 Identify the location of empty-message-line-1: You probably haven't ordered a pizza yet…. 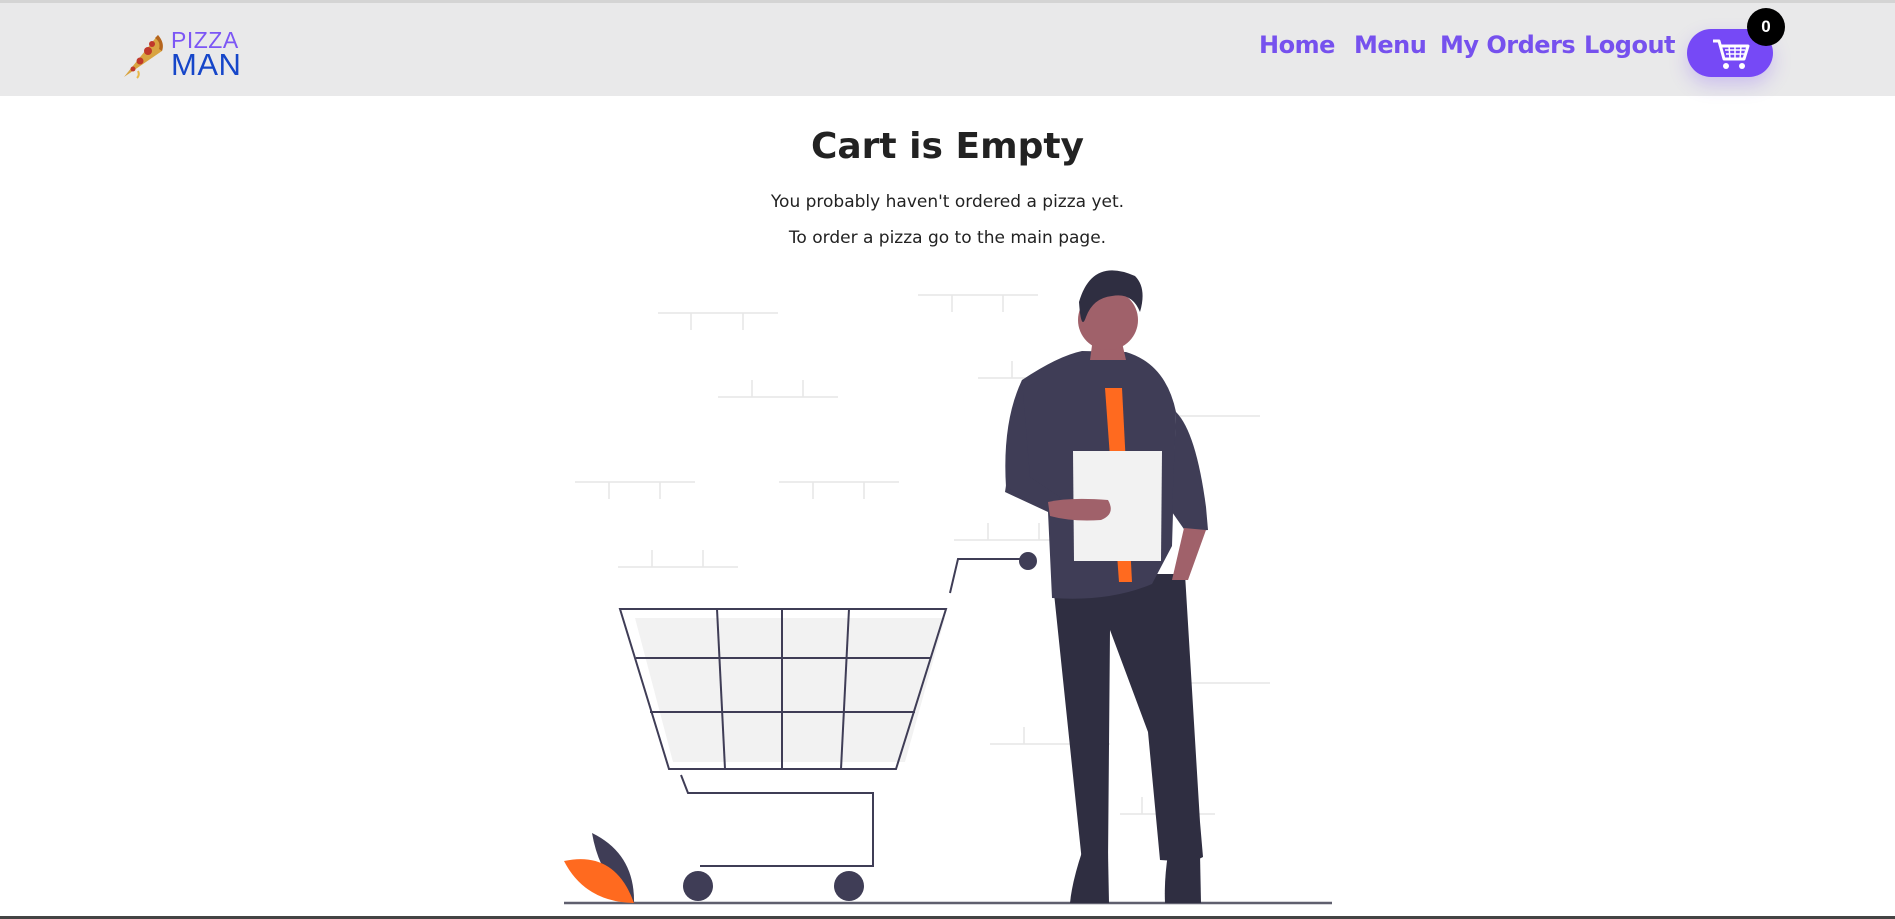
(947, 202).